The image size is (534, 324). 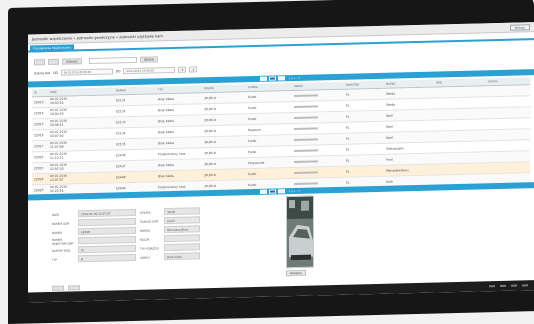 What do you see at coordinates (296, 273) in the screenshot?
I see `enlarge-photo-button: Powiększ` at bounding box center [296, 273].